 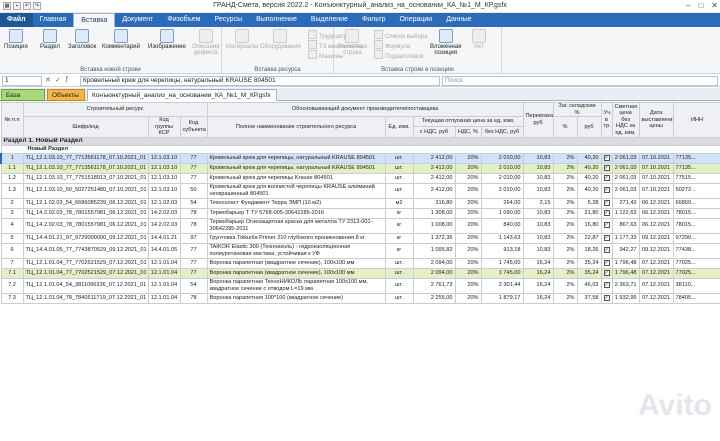 What do you see at coordinates (280, 39) in the screenshot?
I see `equipment-button: Оборудование` at bounding box center [280, 39].